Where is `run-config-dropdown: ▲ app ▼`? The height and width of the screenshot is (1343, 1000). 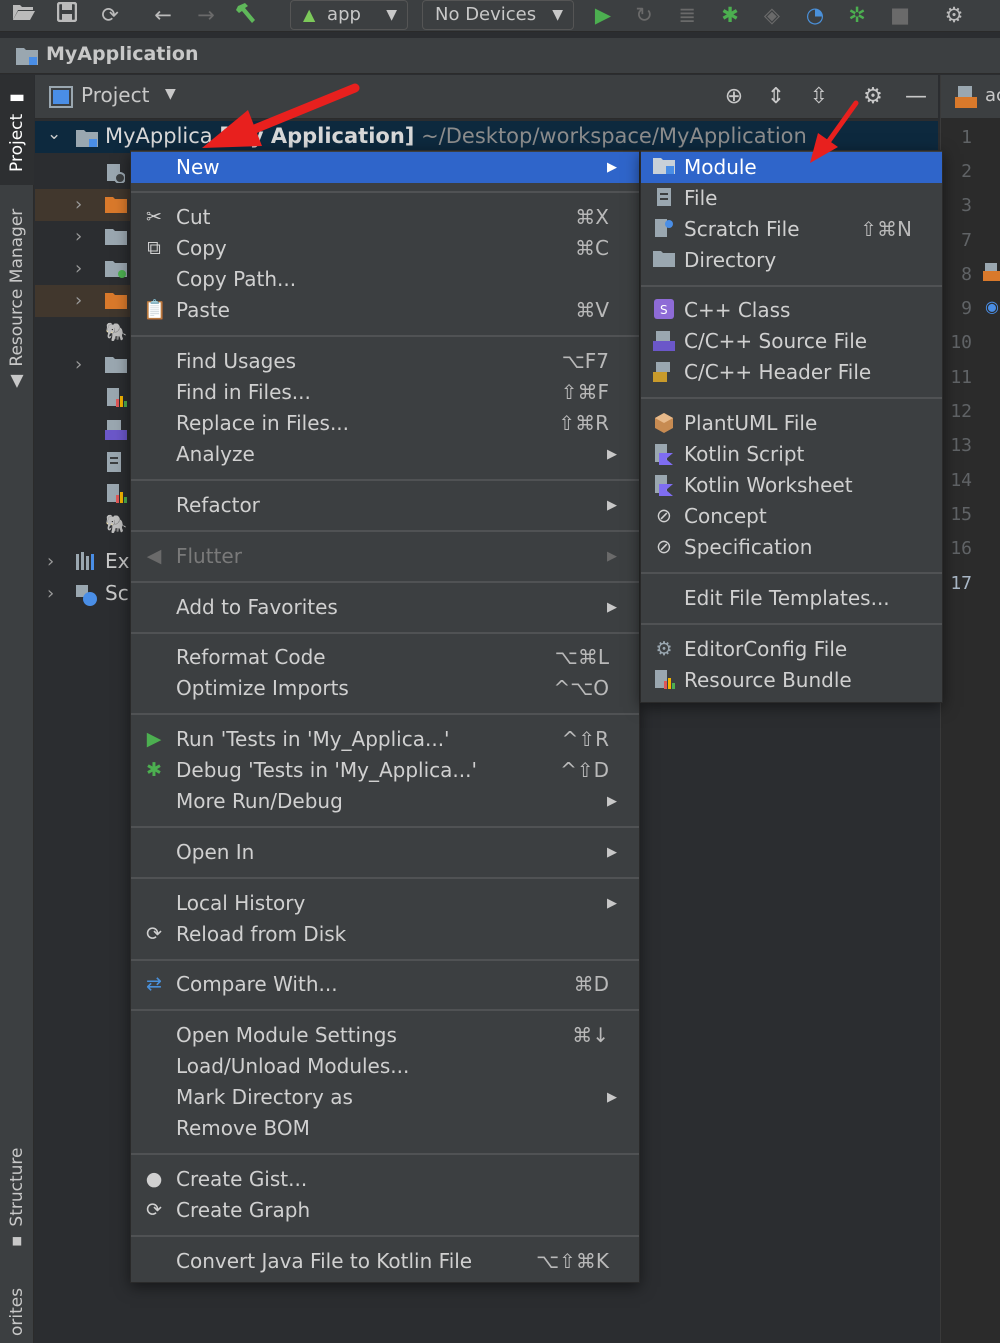 run-config-dropdown: ▲ app ▼ is located at coordinates (349, 15).